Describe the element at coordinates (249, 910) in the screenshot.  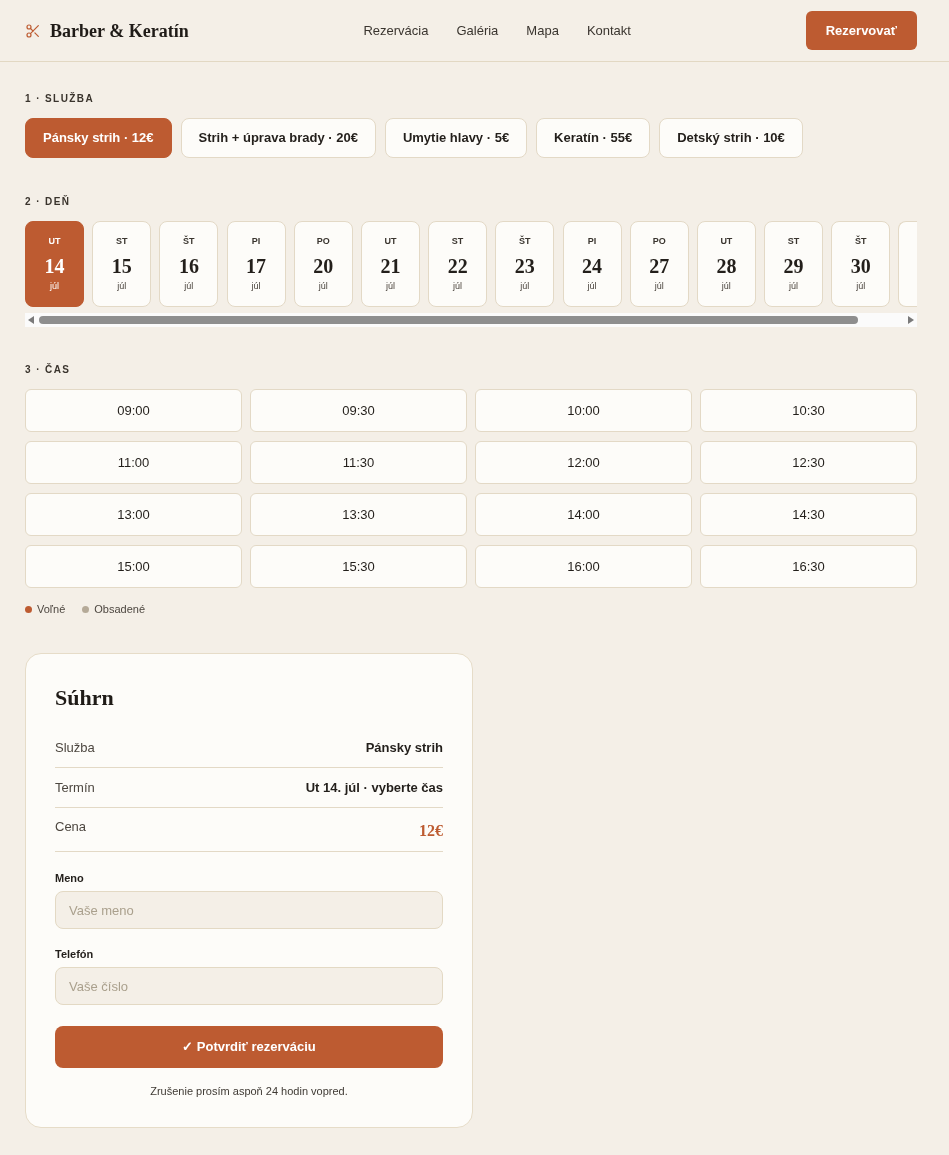
I see `input-field: Vaše meno` at that location.